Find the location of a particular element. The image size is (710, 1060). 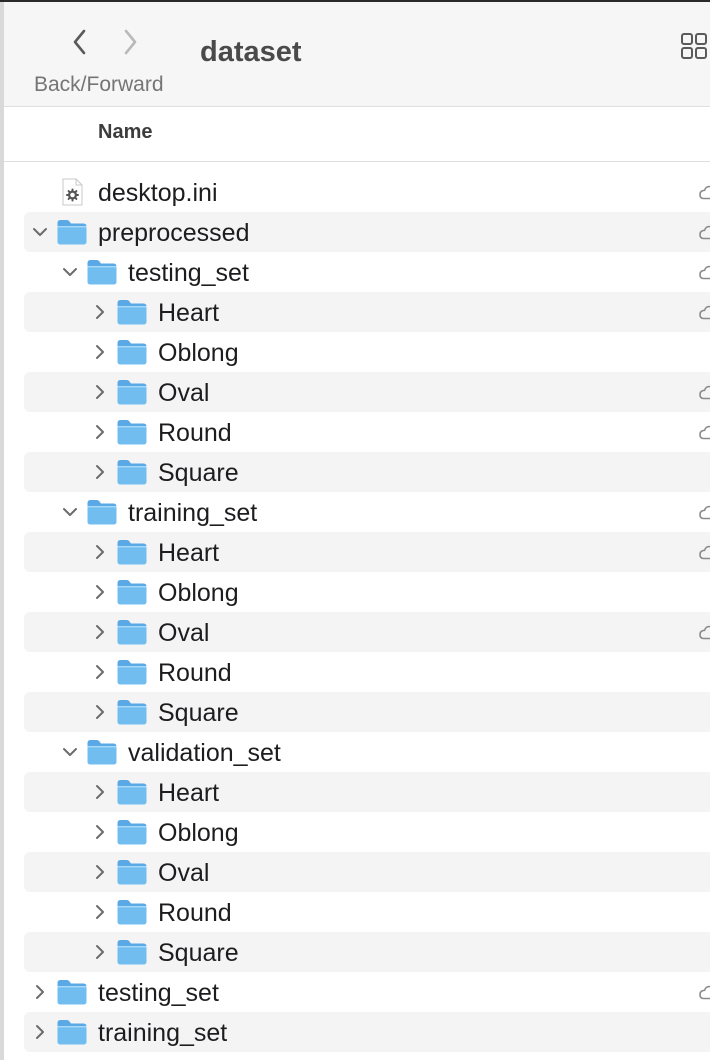

view-options-button is located at coordinates (695, 45).